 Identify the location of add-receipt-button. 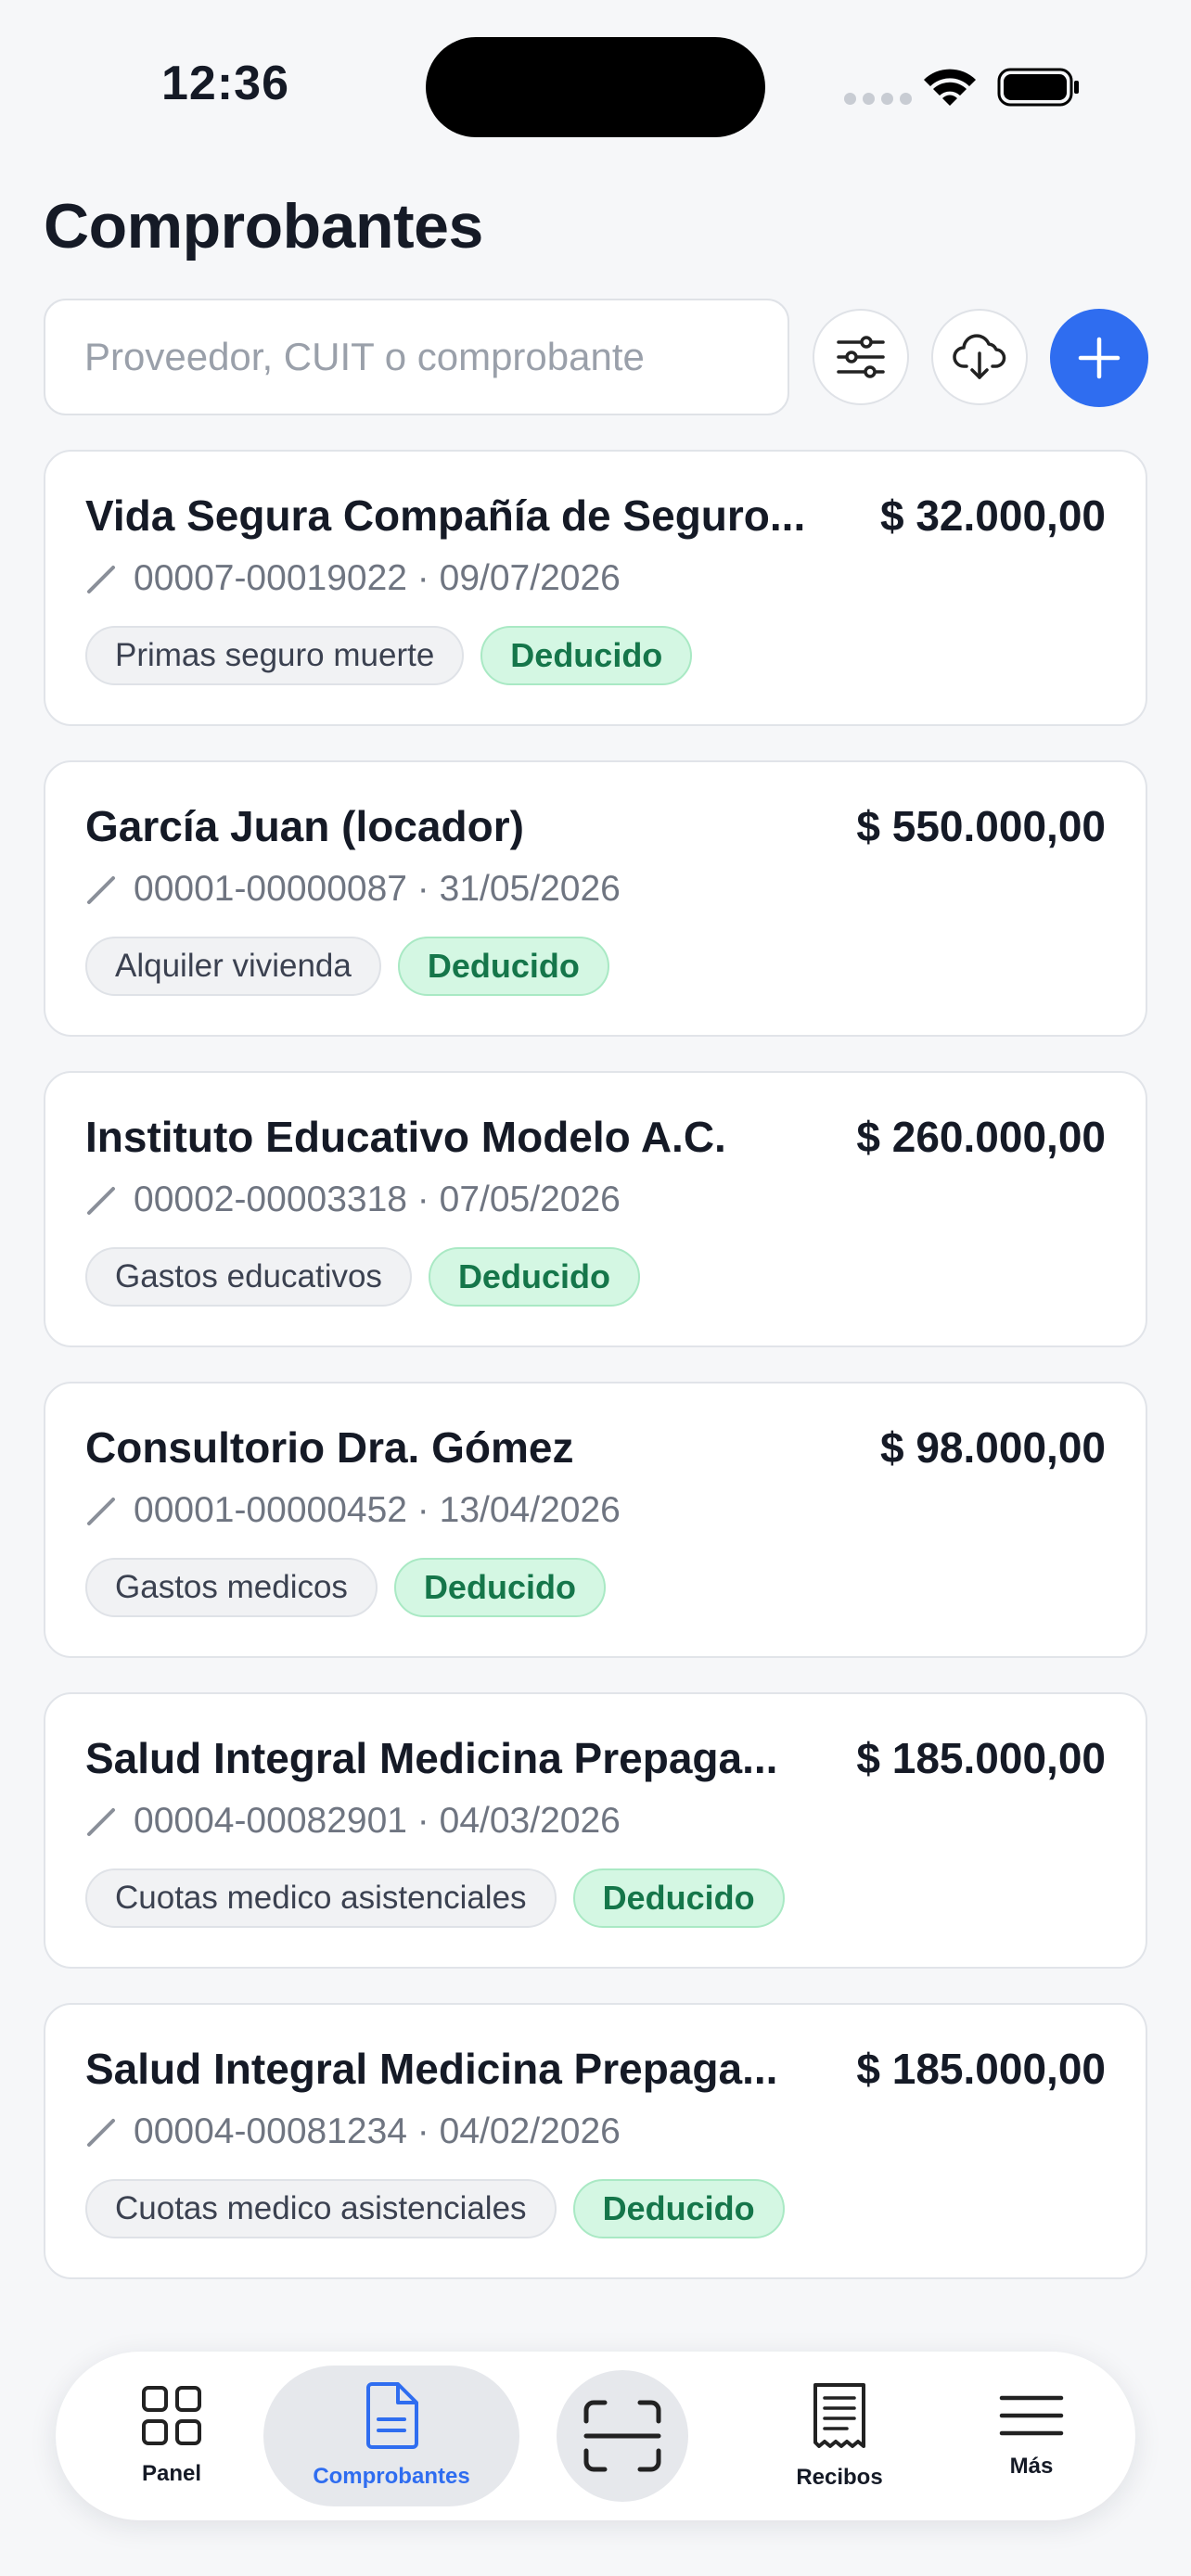
(1099, 358).